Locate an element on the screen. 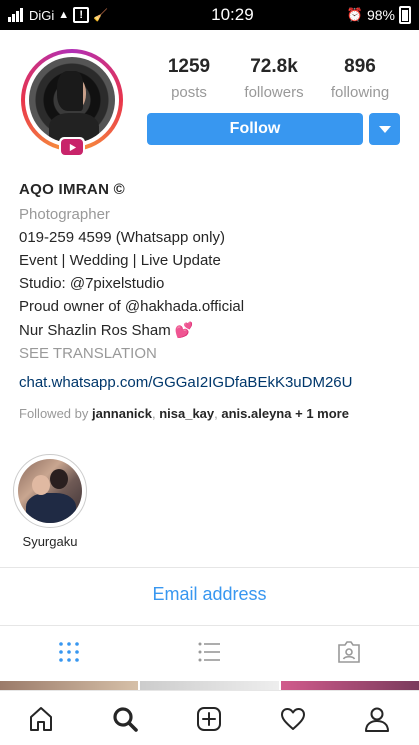  warning-icon: ! is located at coordinates (81, 15).